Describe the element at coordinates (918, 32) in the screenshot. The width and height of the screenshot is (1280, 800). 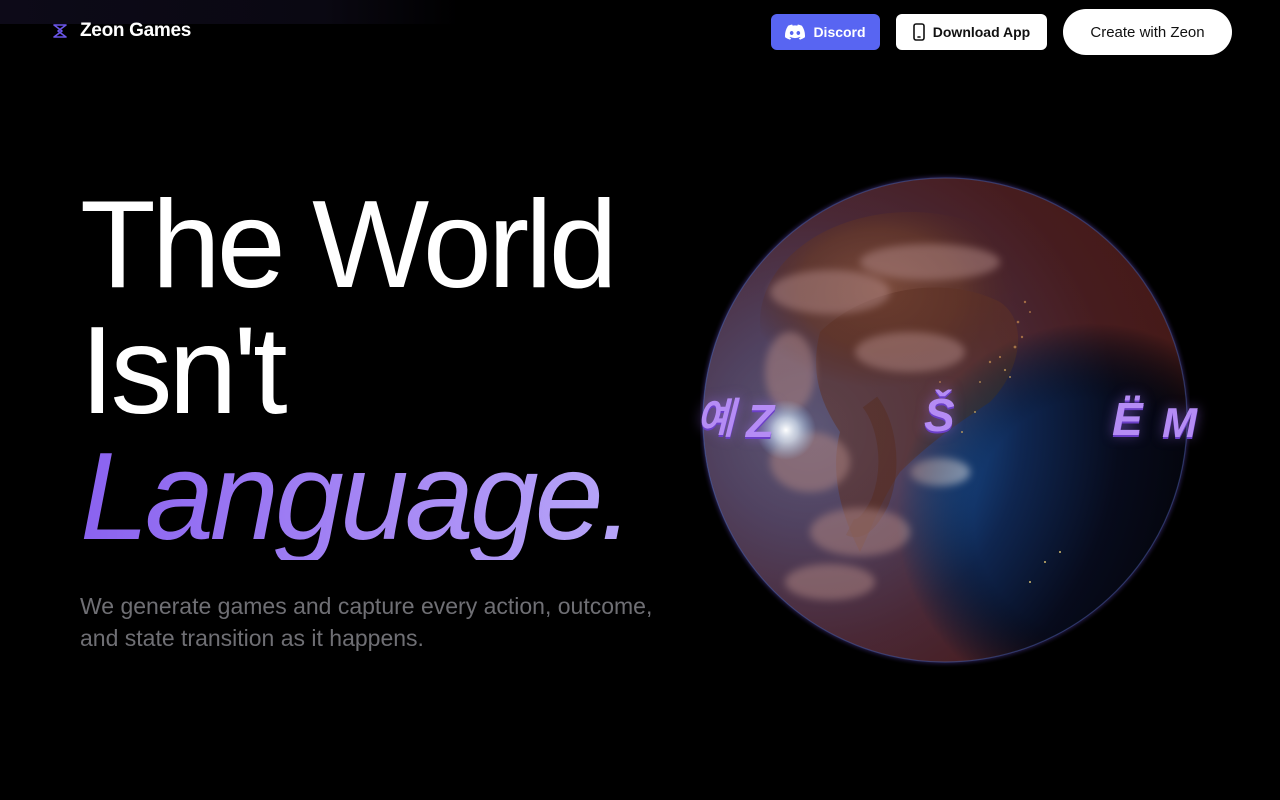
I see `phone-icon` at that location.